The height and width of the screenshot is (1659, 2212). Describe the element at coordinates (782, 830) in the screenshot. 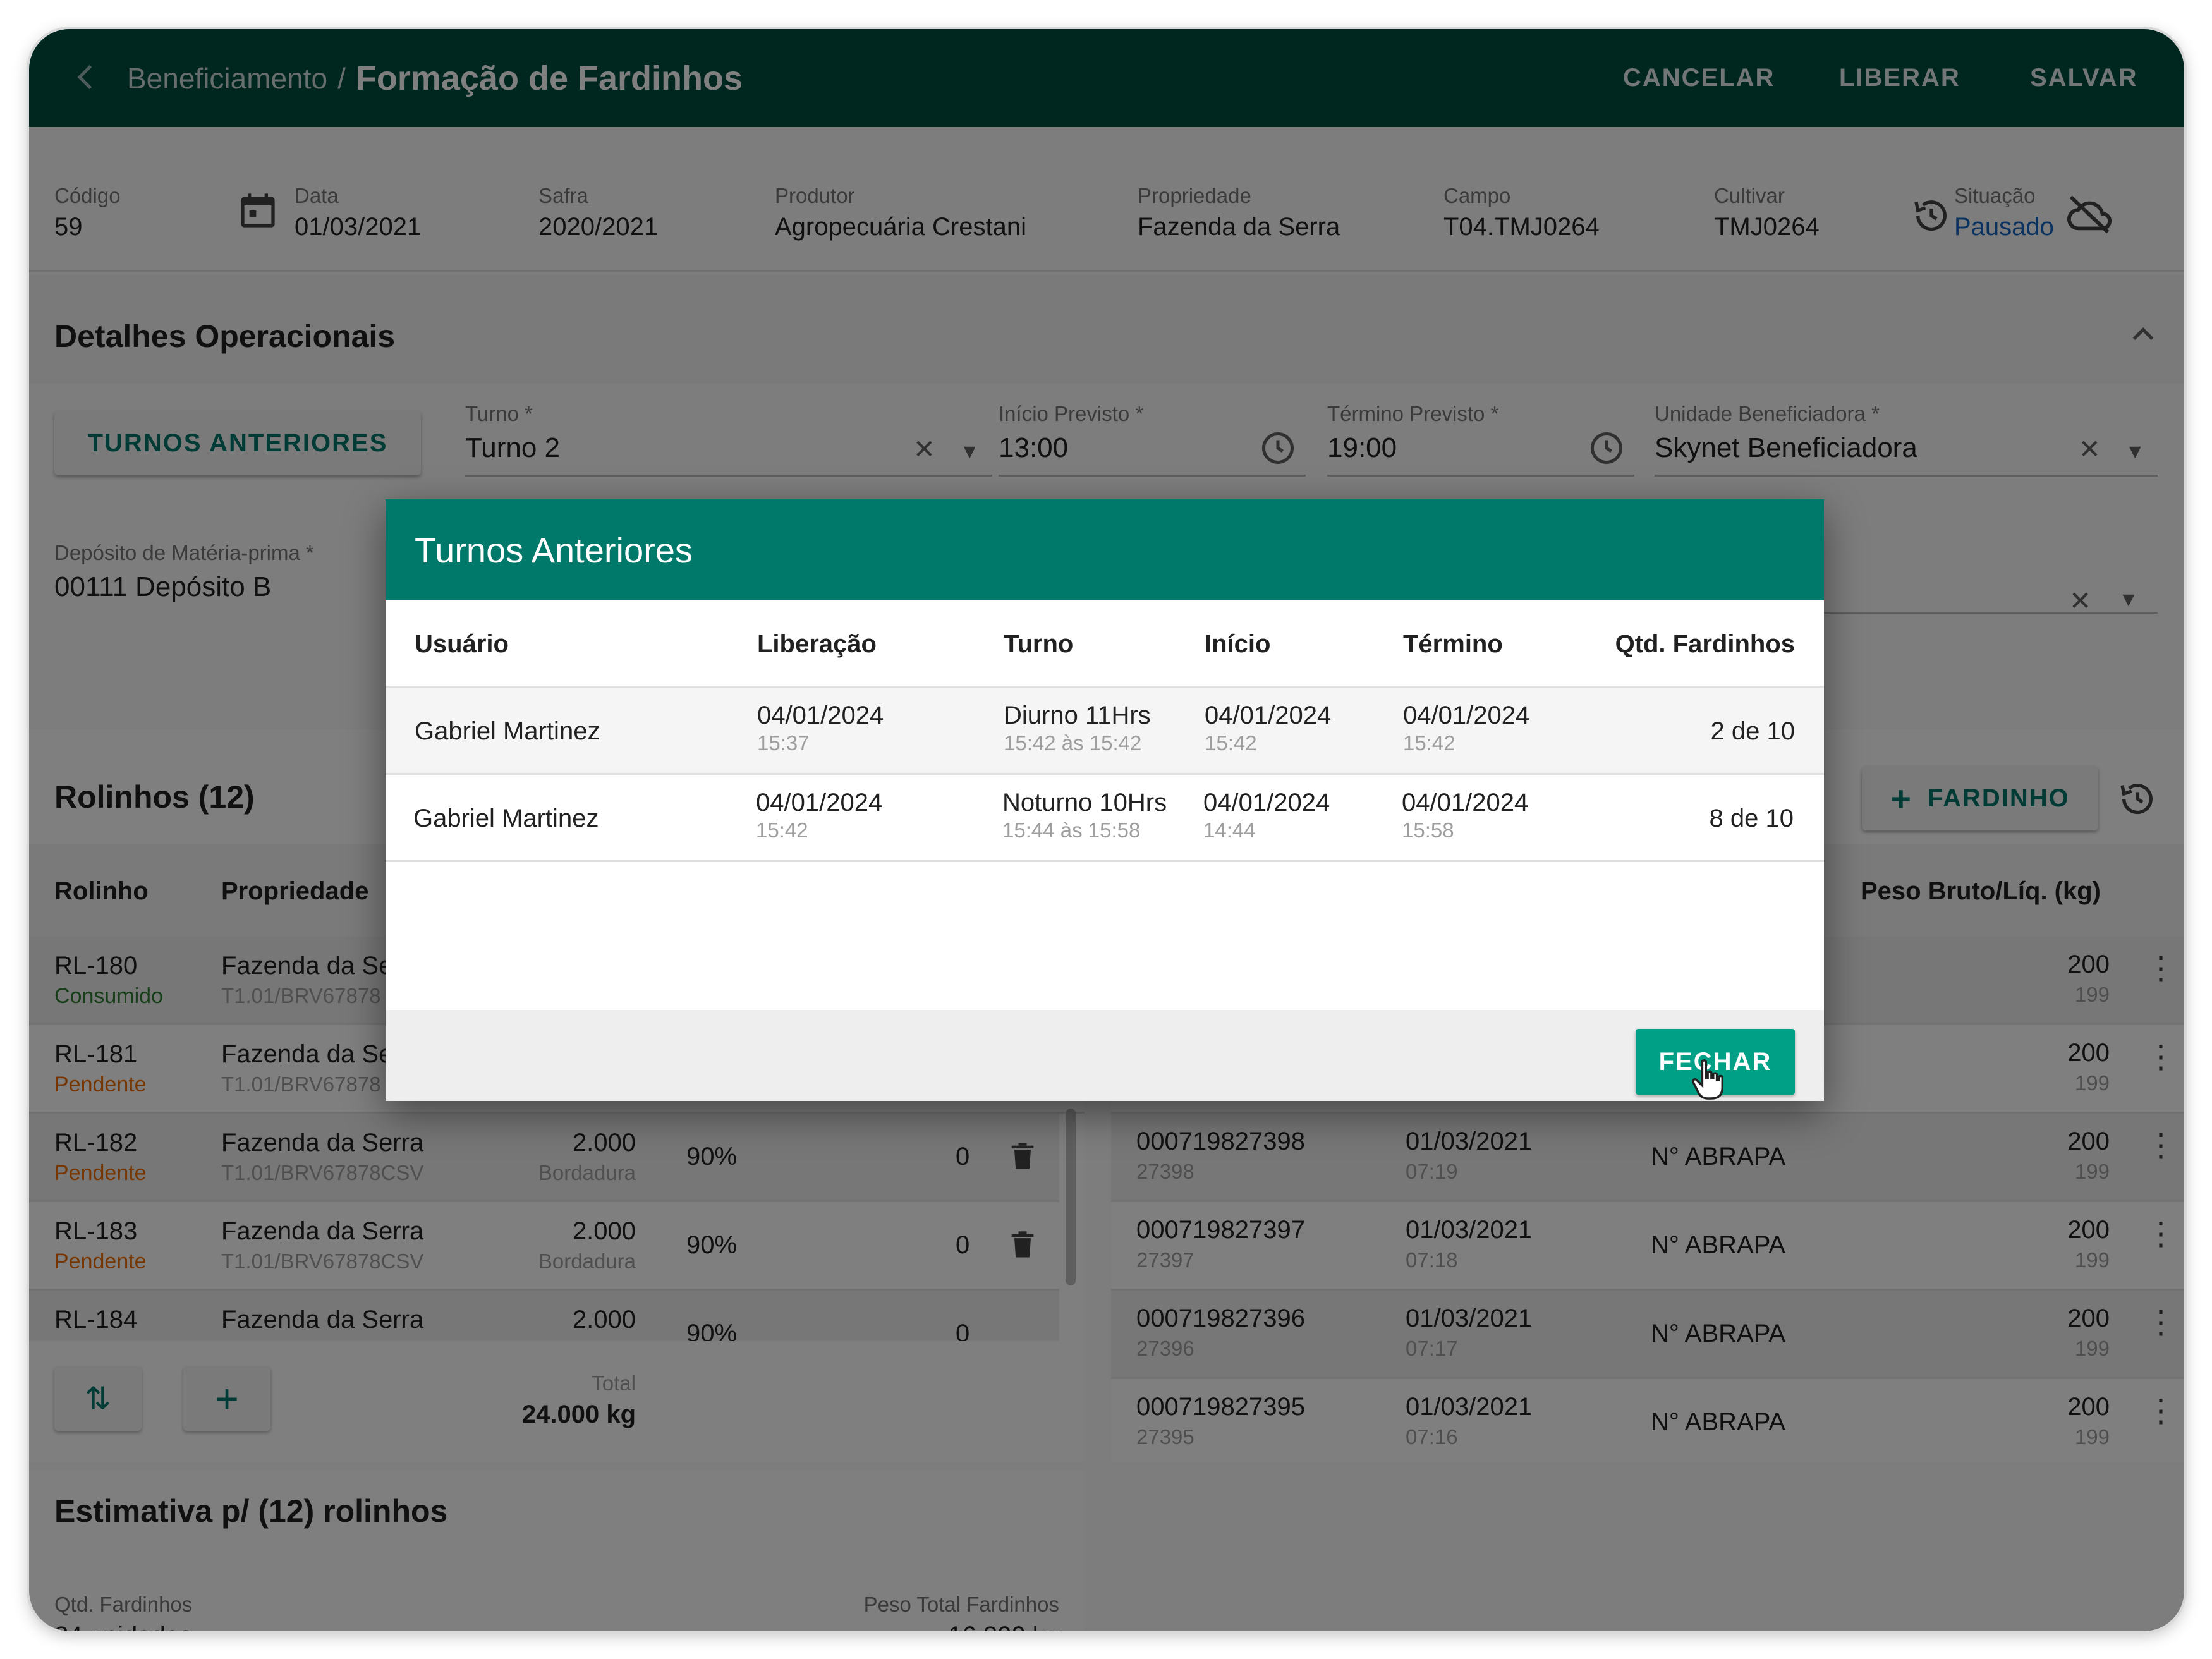

I see `row-liberacao-hora: 15:42` at that location.